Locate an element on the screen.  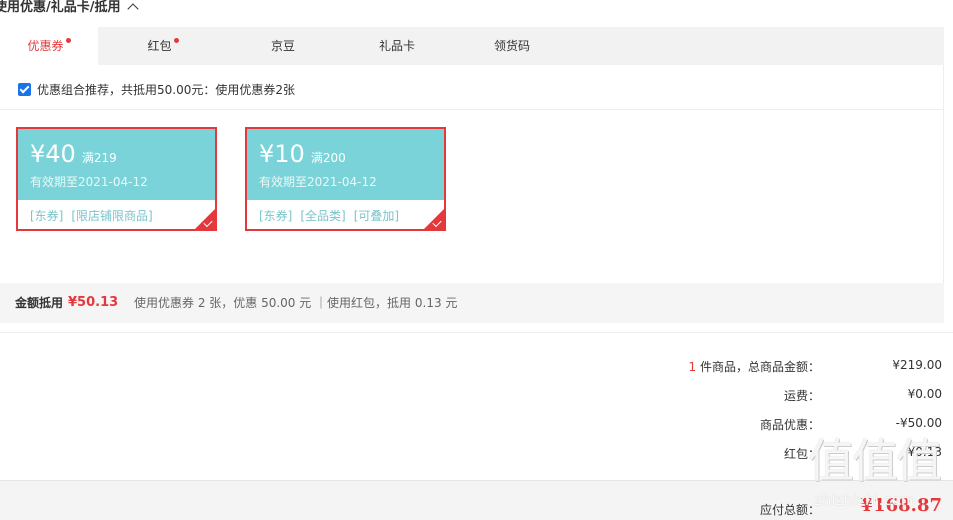
section-title: 使用优惠/礼品卡/抵用 is located at coordinates (69, 9).